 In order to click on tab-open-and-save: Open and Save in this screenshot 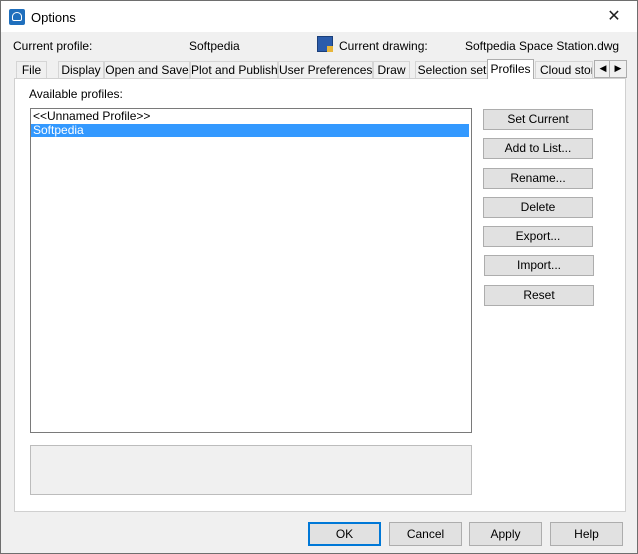, I will do `click(147, 69)`.